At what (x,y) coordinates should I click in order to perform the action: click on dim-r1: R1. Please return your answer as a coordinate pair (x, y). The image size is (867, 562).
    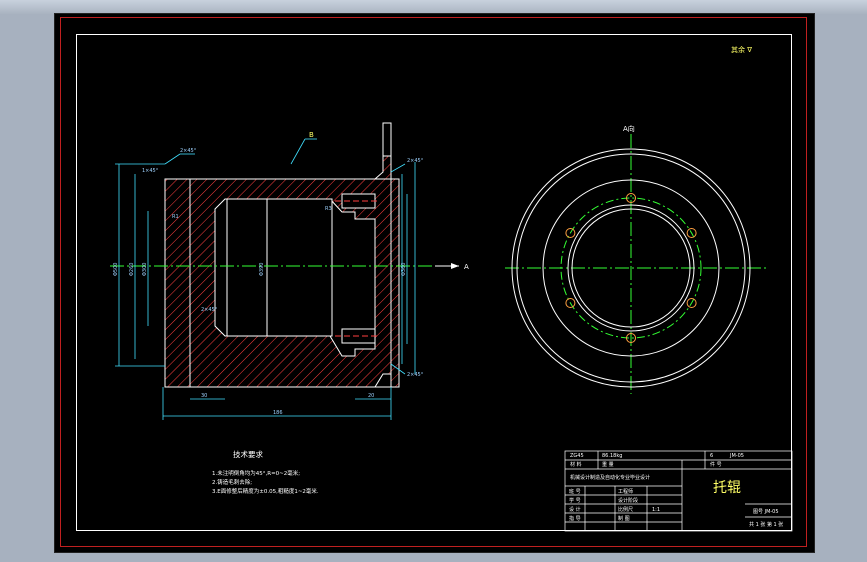
    Looking at the image, I should click on (175, 217).